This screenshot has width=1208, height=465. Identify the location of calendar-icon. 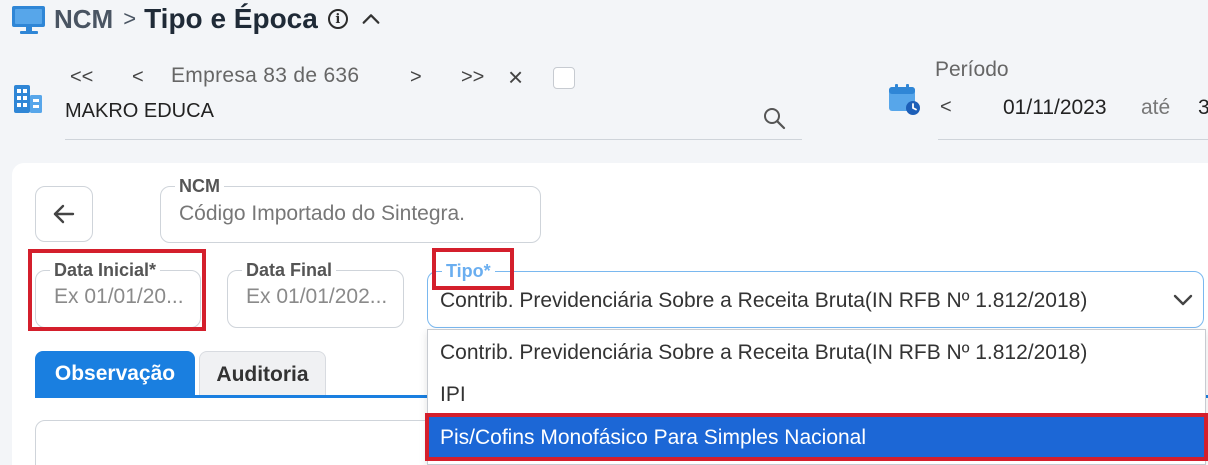
(904, 99).